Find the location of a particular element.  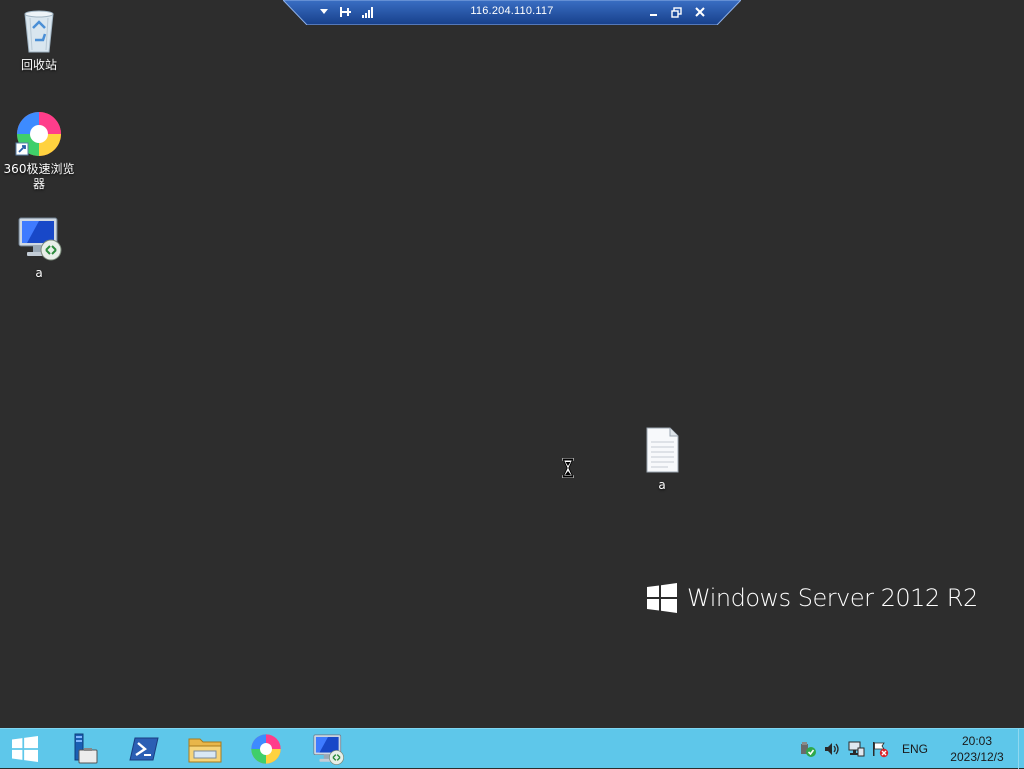

network-icon is located at coordinates (856, 749).